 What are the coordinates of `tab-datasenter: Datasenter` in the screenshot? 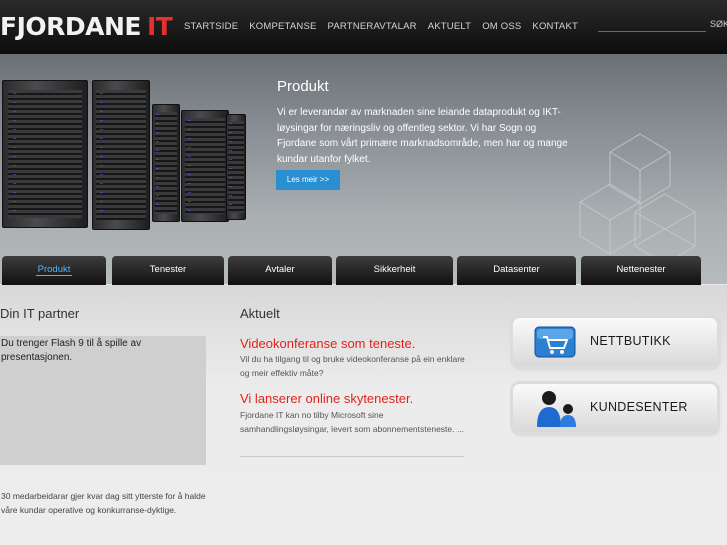 It's located at (516, 270).